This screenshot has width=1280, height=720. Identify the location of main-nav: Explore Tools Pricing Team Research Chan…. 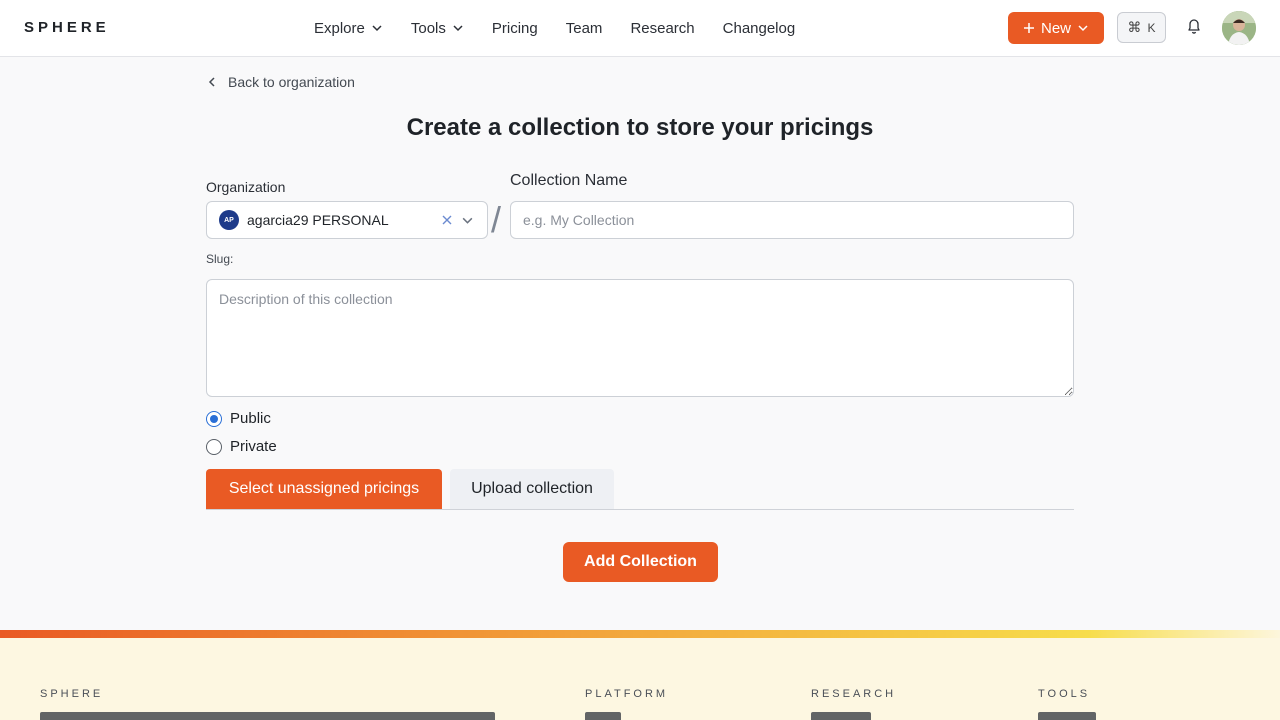
(554, 28).